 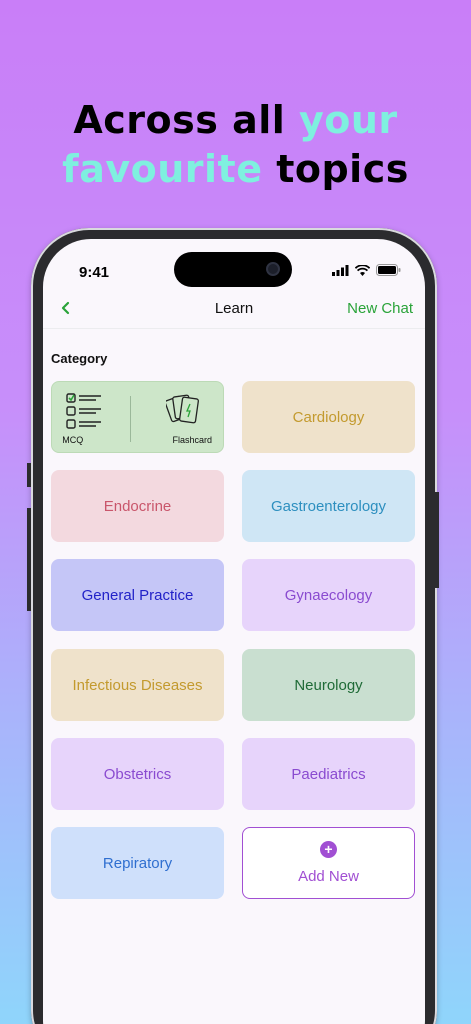 I want to click on category-tile: Gynaecology, so click(x=328, y=595).